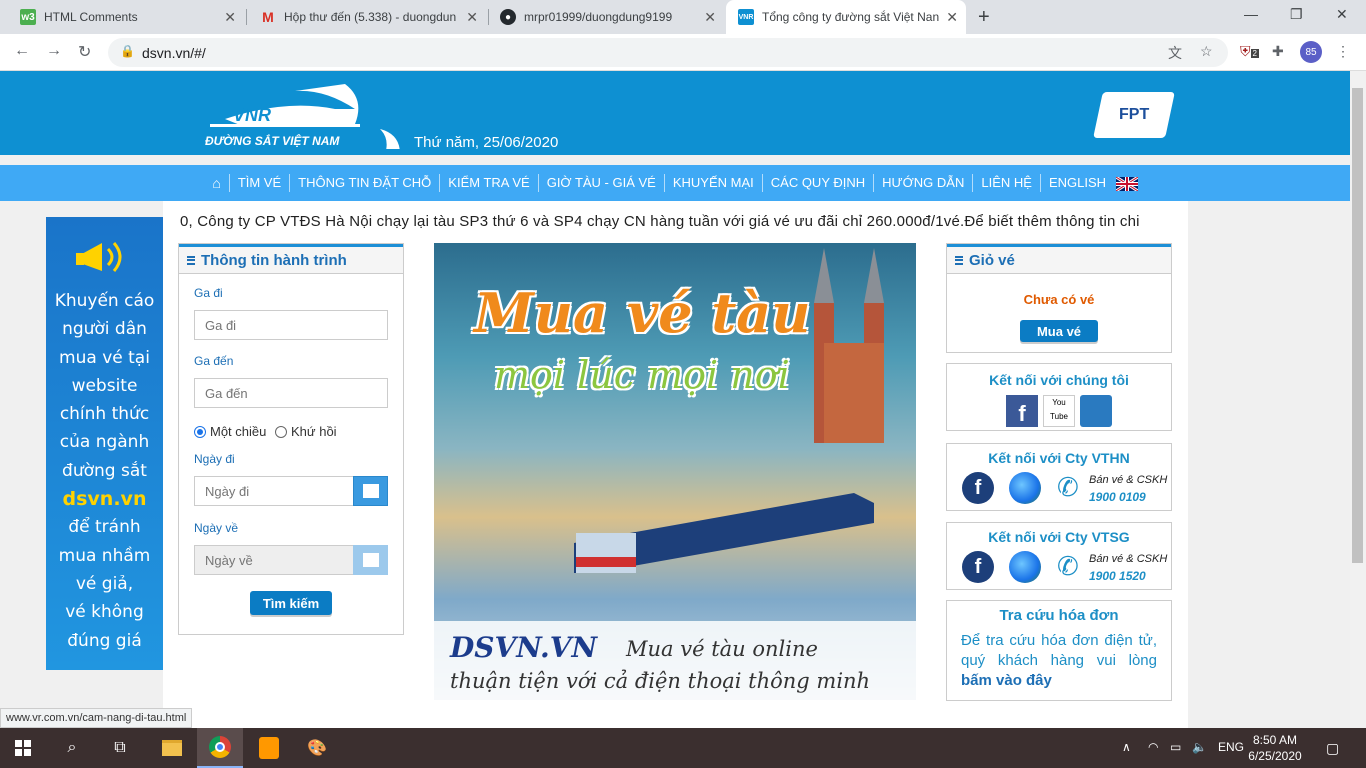 The width and height of the screenshot is (1366, 768). I want to click on forward-icon: →, so click(54, 51).